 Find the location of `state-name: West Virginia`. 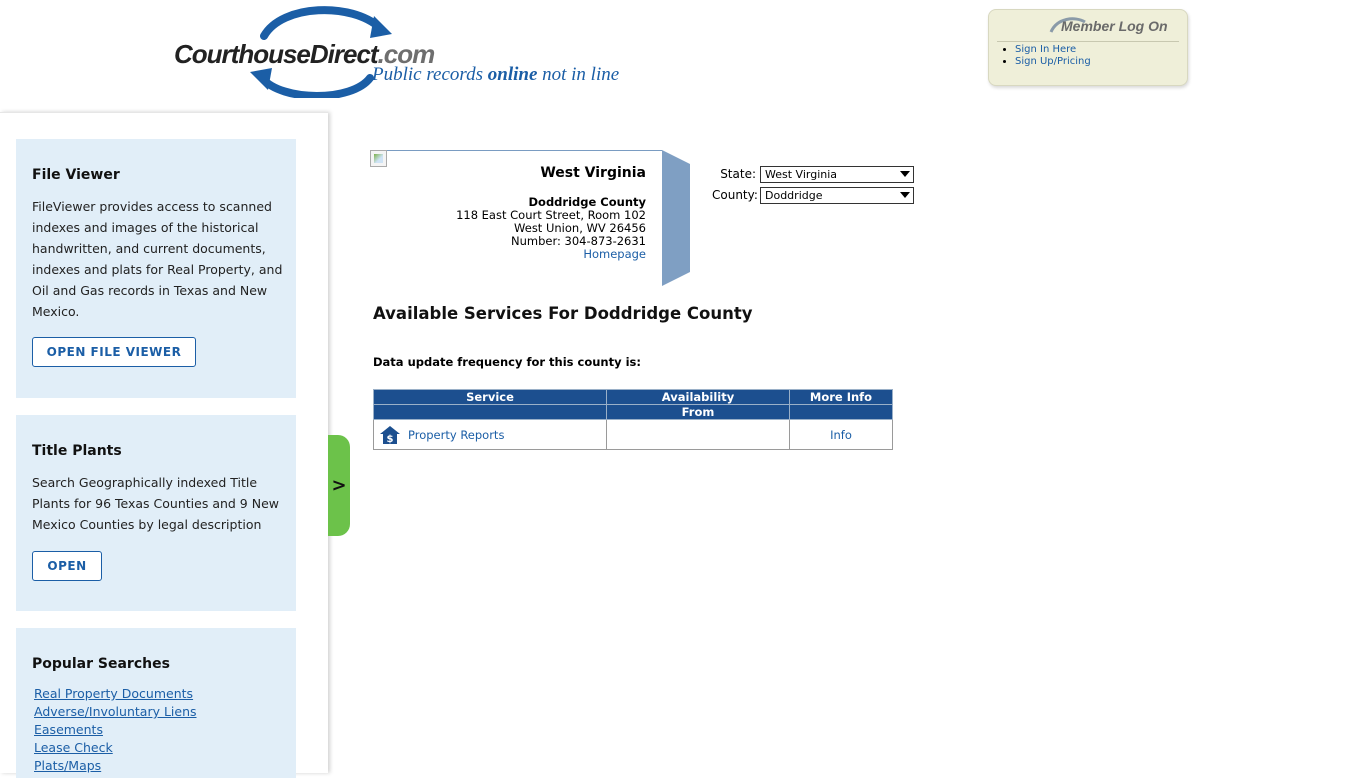

state-name: West Virginia is located at coordinates (593, 173).